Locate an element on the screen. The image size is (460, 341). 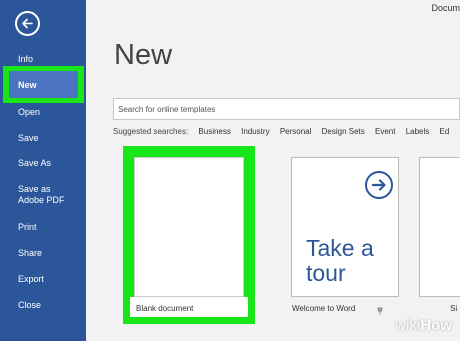
sidebar-item-new-label: New is located at coordinates (27, 85).